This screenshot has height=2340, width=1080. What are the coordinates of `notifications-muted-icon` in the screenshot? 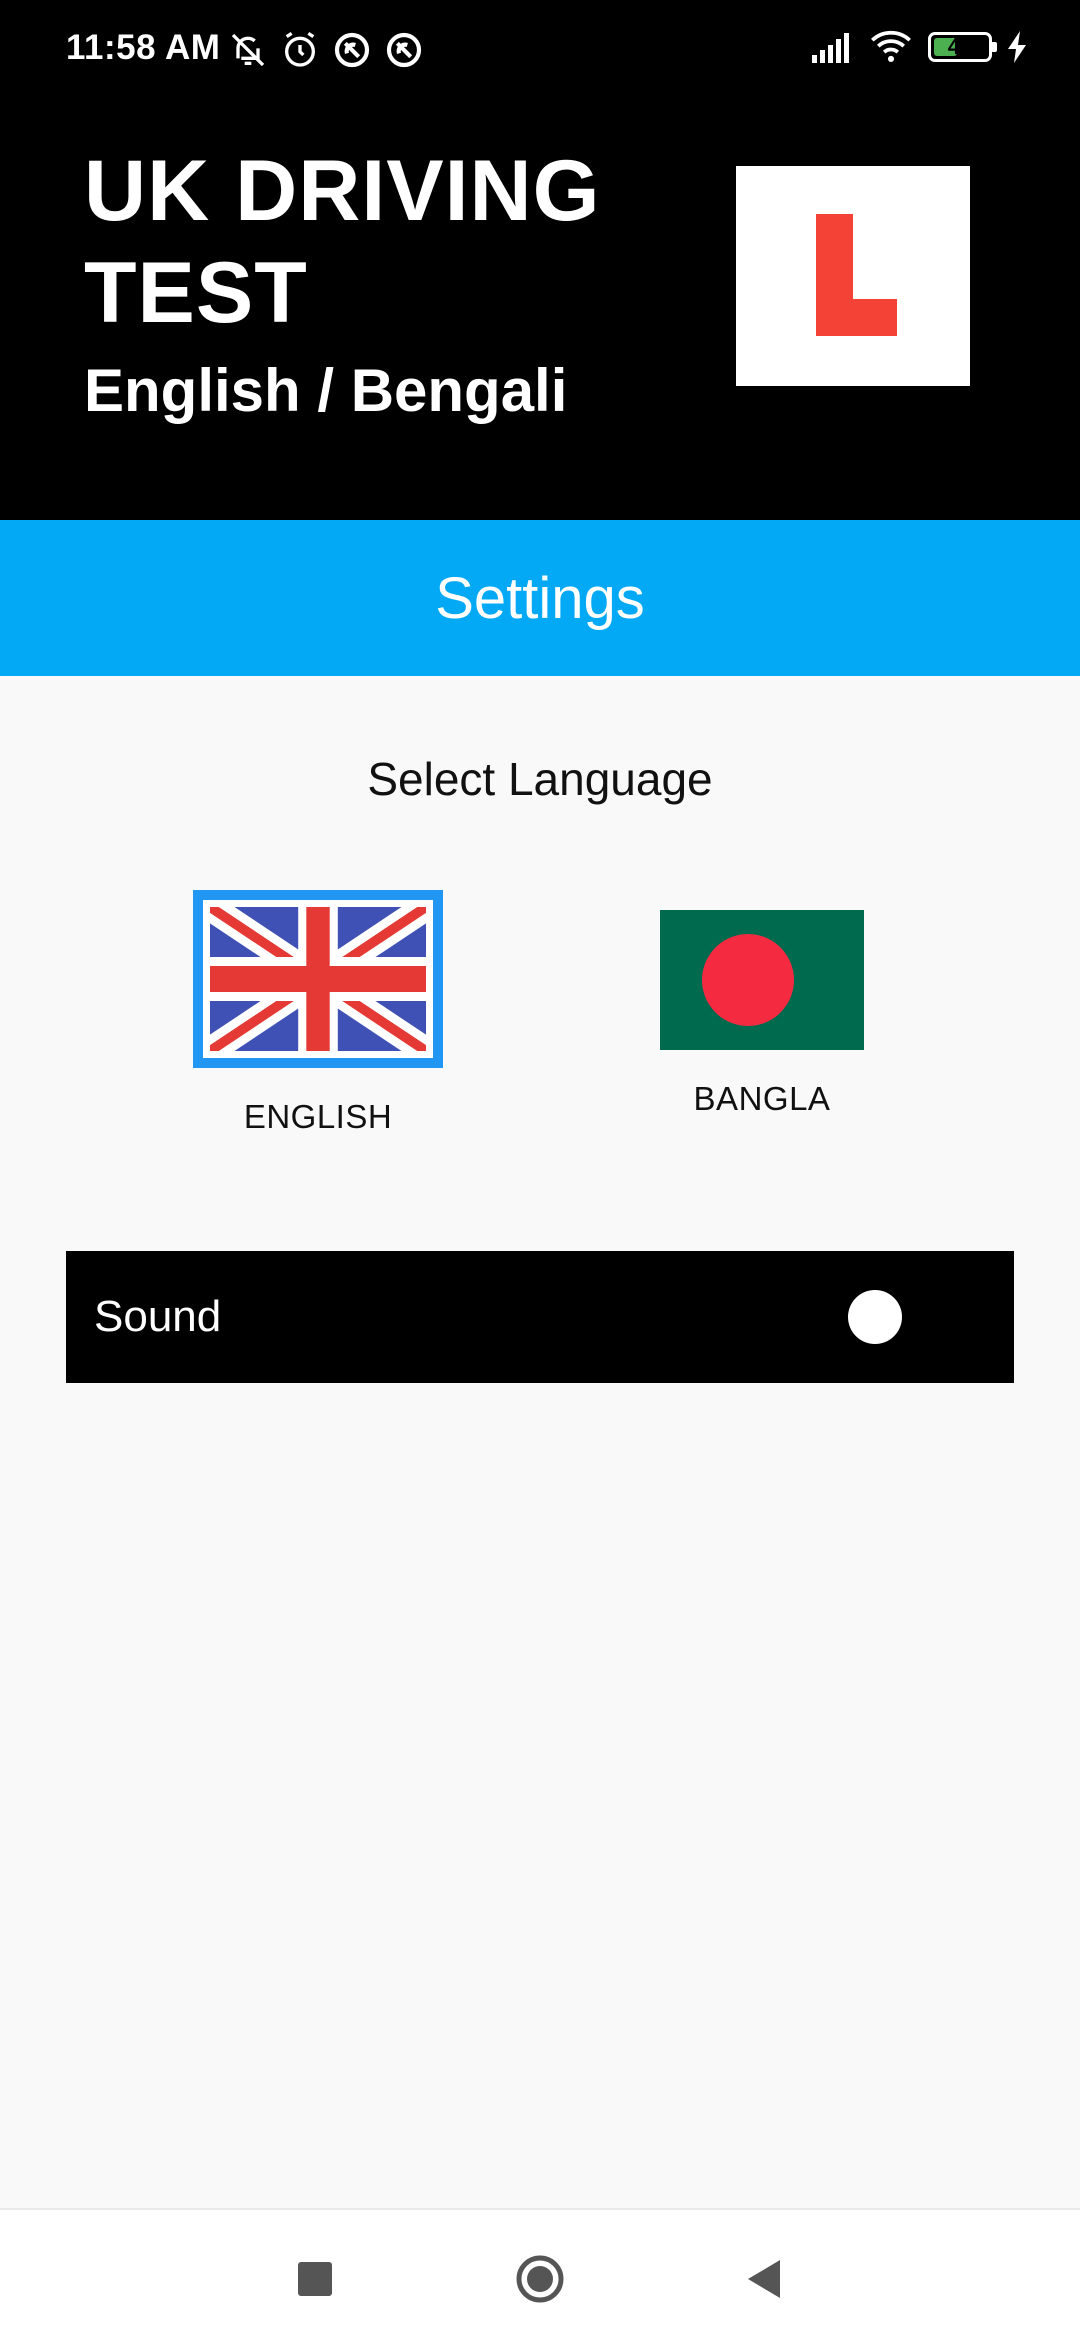 It's located at (248, 50).